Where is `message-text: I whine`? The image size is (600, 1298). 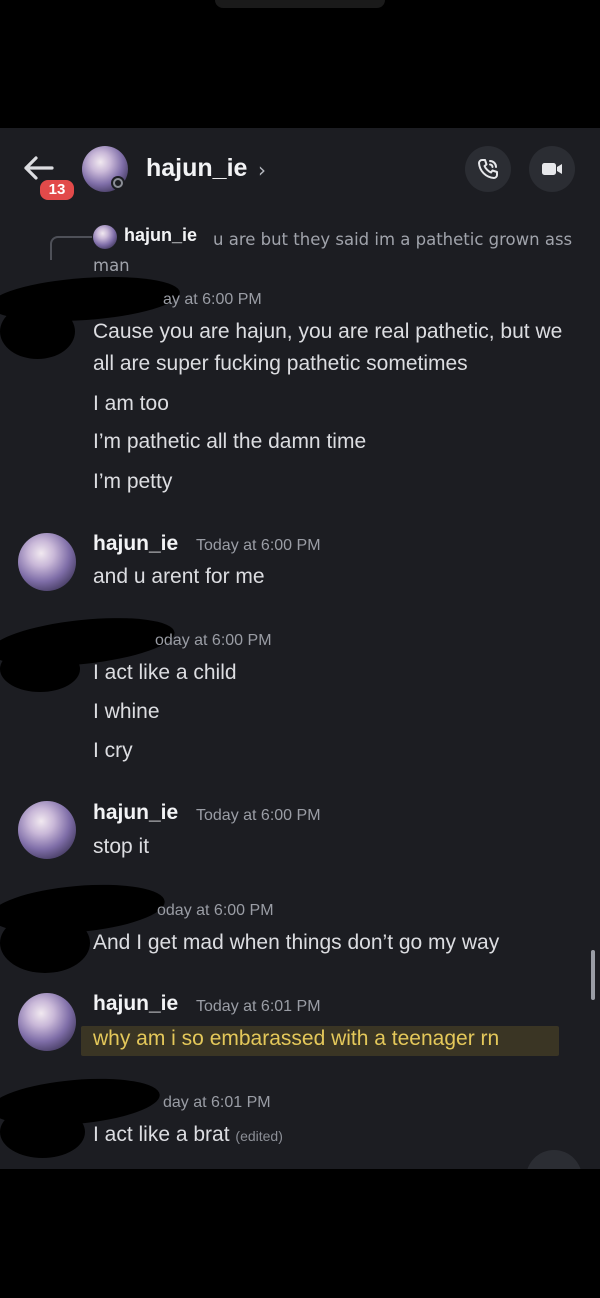 message-text: I whine is located at coordinates (126, 711).